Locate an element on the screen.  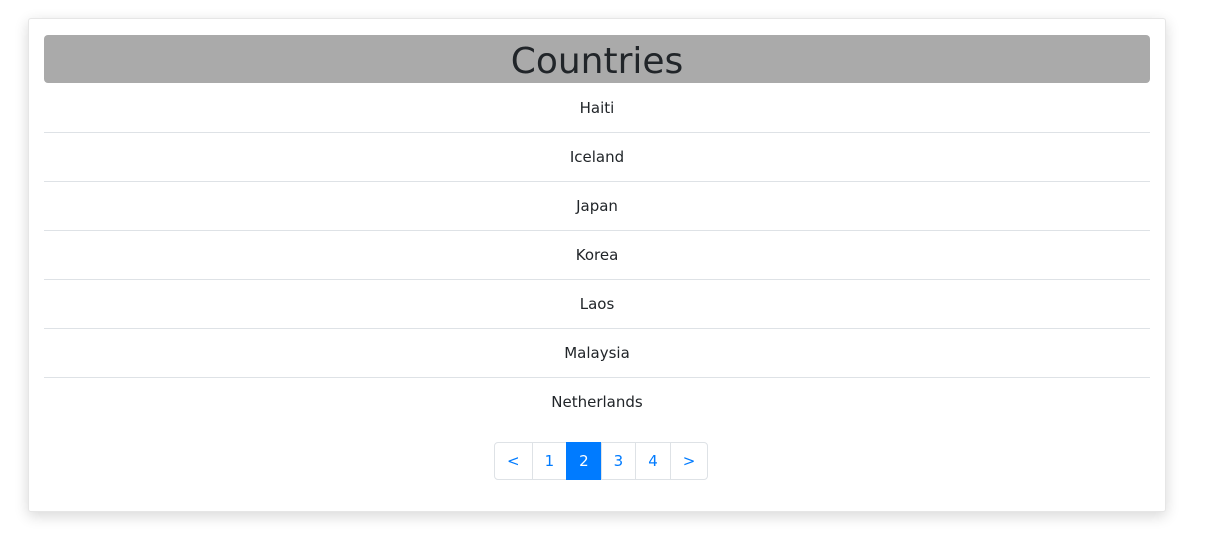
page-item-prev: < is located at coordinates (513, 461).